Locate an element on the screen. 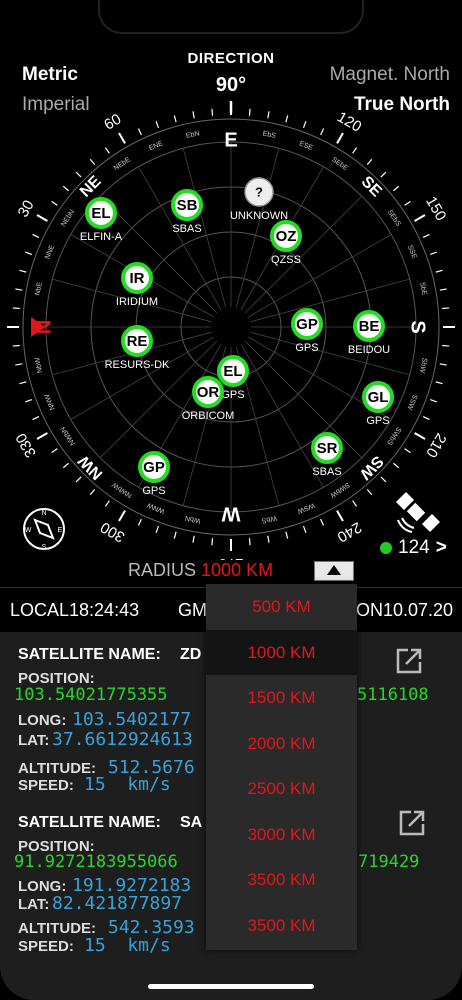  degree-label: 150 is located at coordinates (435, 209).